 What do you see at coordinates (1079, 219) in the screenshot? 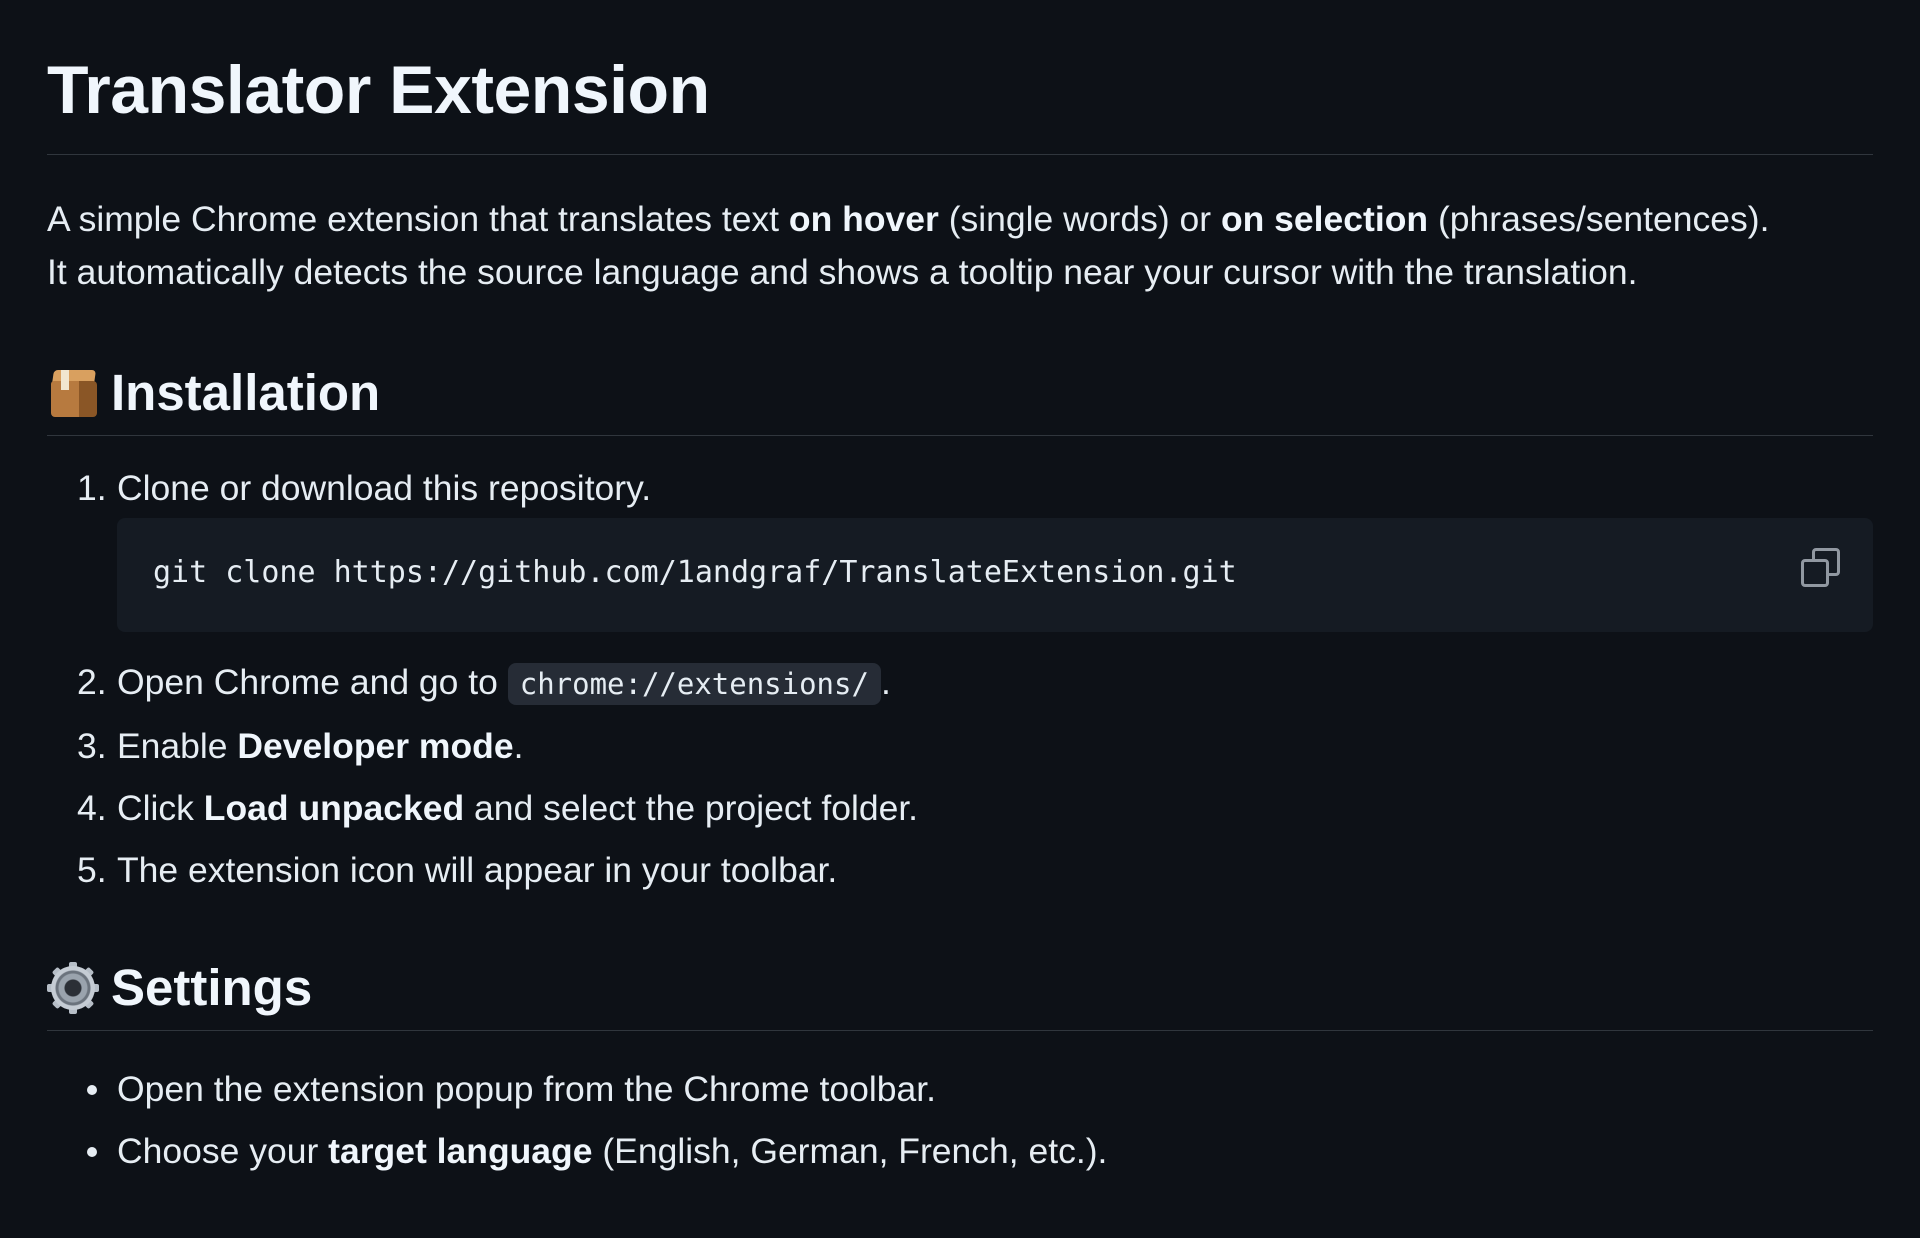
I see `intro-text: (single words) or` at bounding box center [1079, 219].